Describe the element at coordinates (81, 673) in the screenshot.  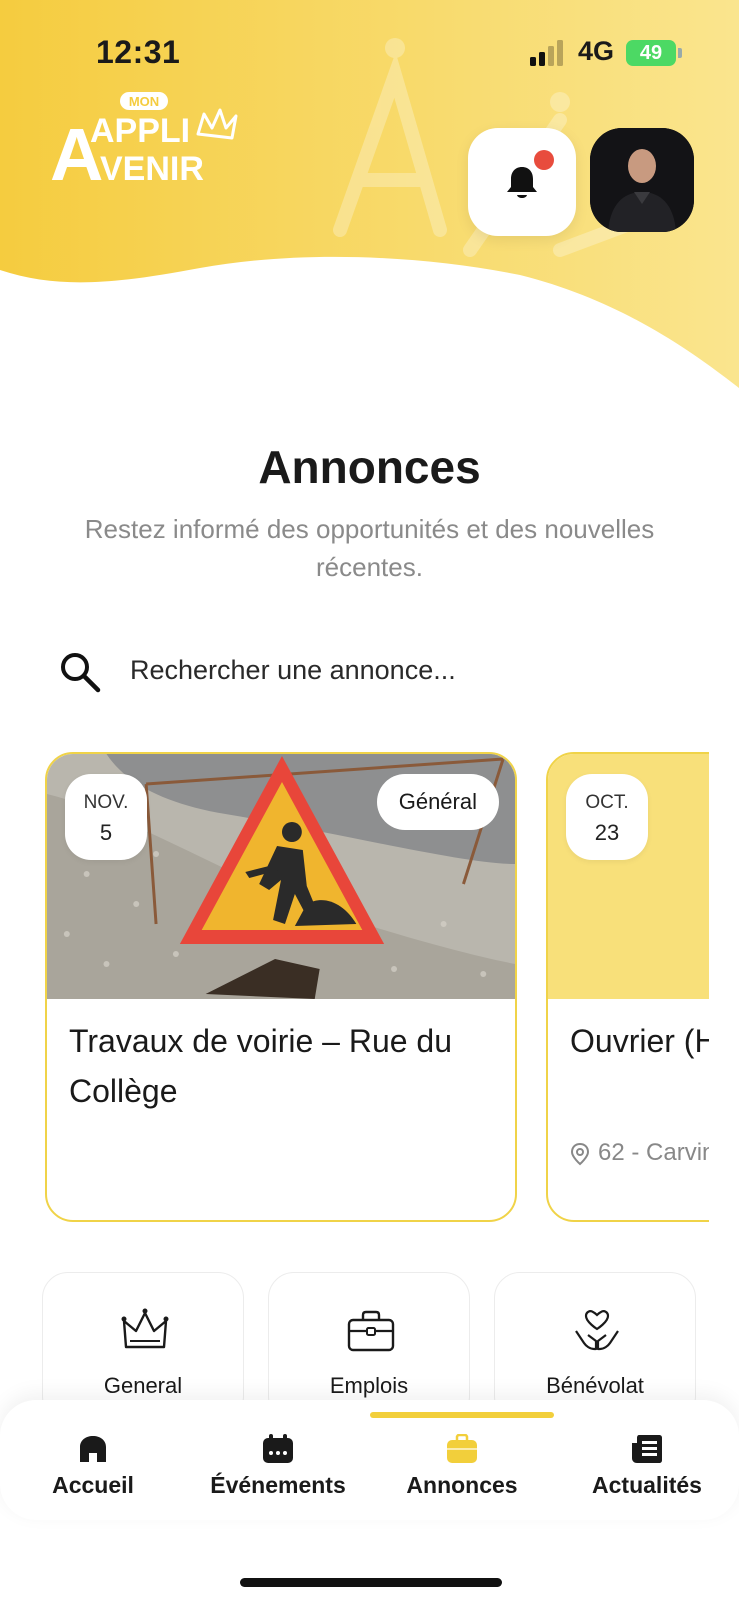
I see `search-icon` at that location.